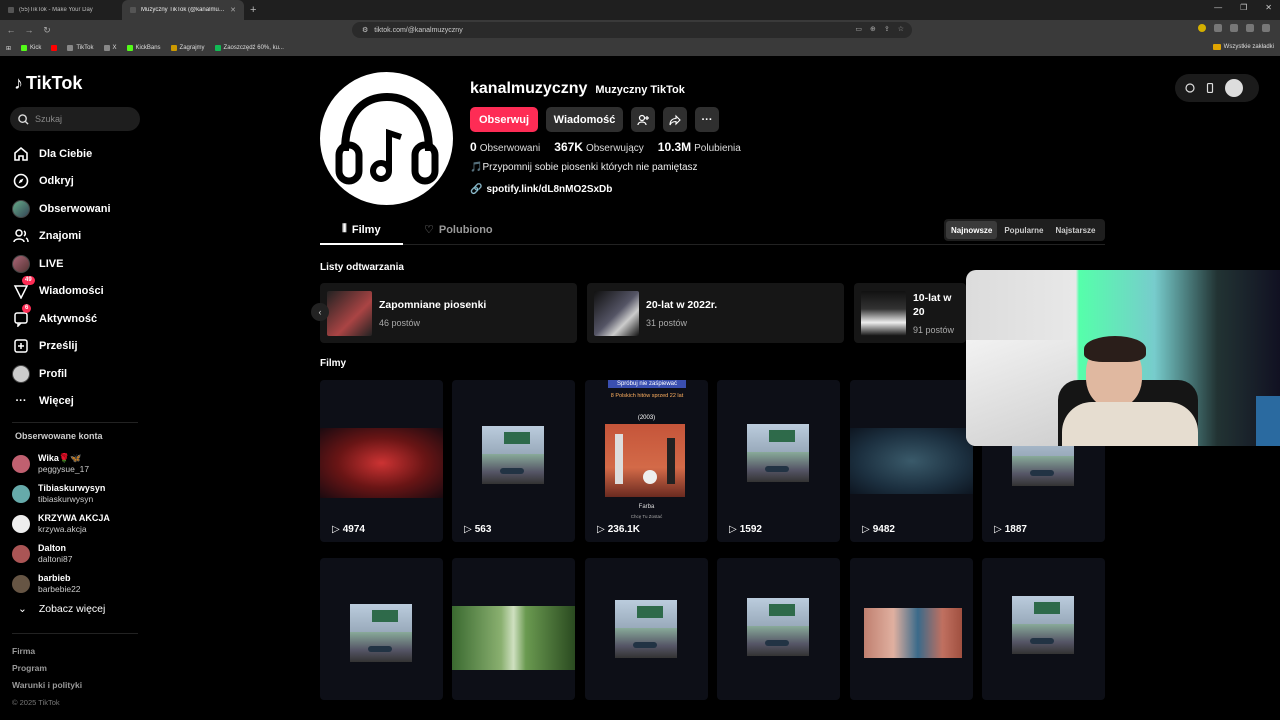 This screenshot has width=1280, height=720. What do you see at coordinates (1075, 230) in the screenshot?
I see `sort-oldest: Najstarsze` at bounding box center [1075, 230].